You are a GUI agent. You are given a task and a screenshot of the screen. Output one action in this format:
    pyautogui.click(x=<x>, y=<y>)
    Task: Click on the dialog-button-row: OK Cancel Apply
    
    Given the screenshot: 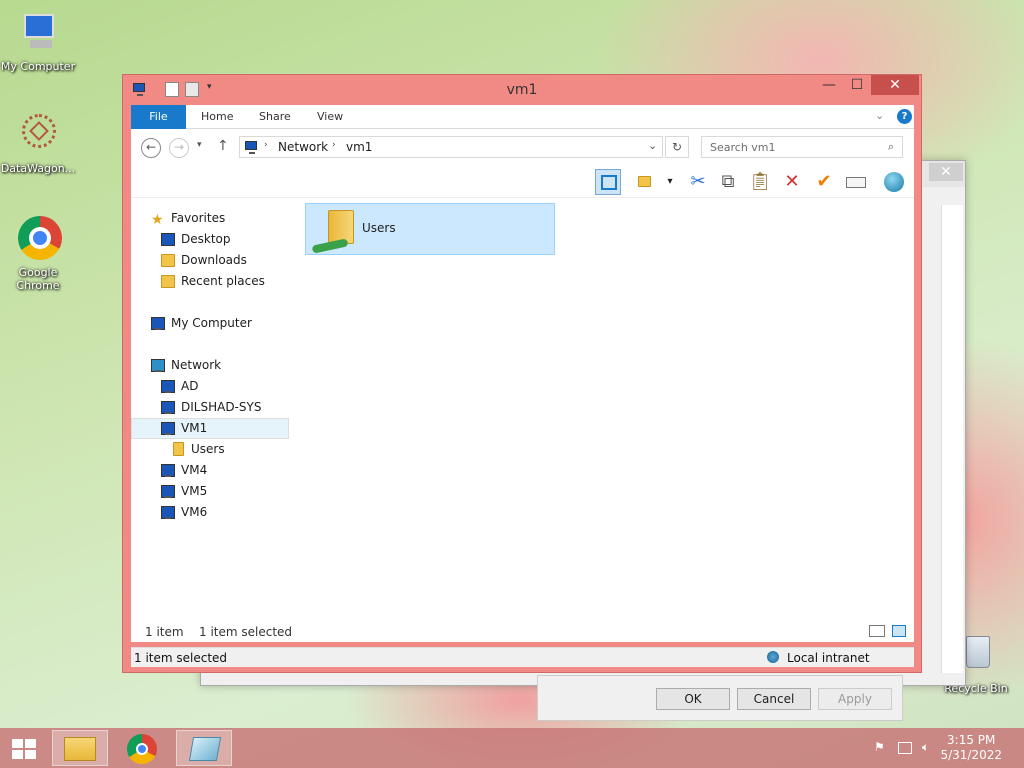 What is the action you would take?
    pyautogui.click(x=720, y=698)
    